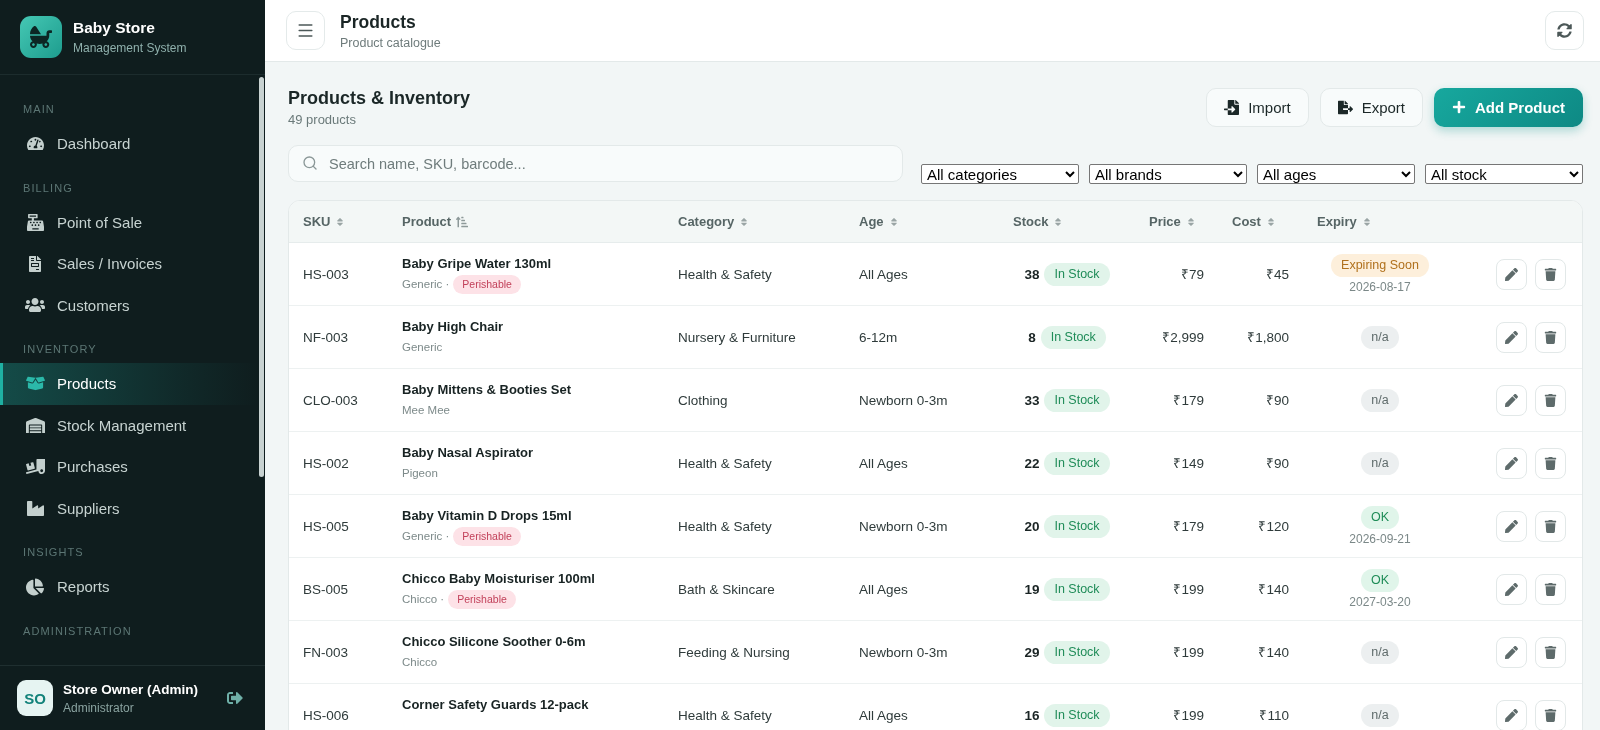  What do you see at coordinates (35, 508) in the screenshot?
I see `factory-icon` at bounding box center [35, 508].